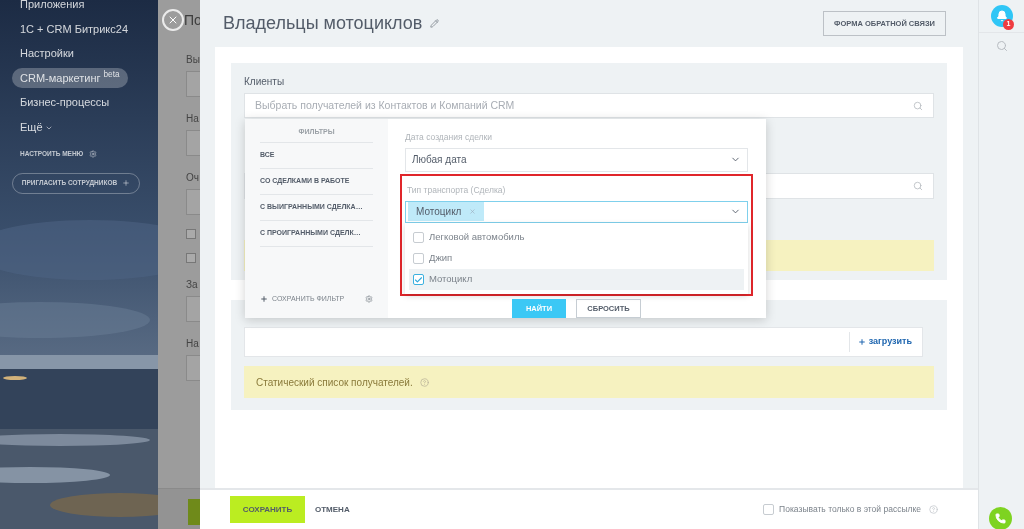 This screenshot has width=1024, height=529. I want to click on sidebar-item: Приложения, so click(52, 7).